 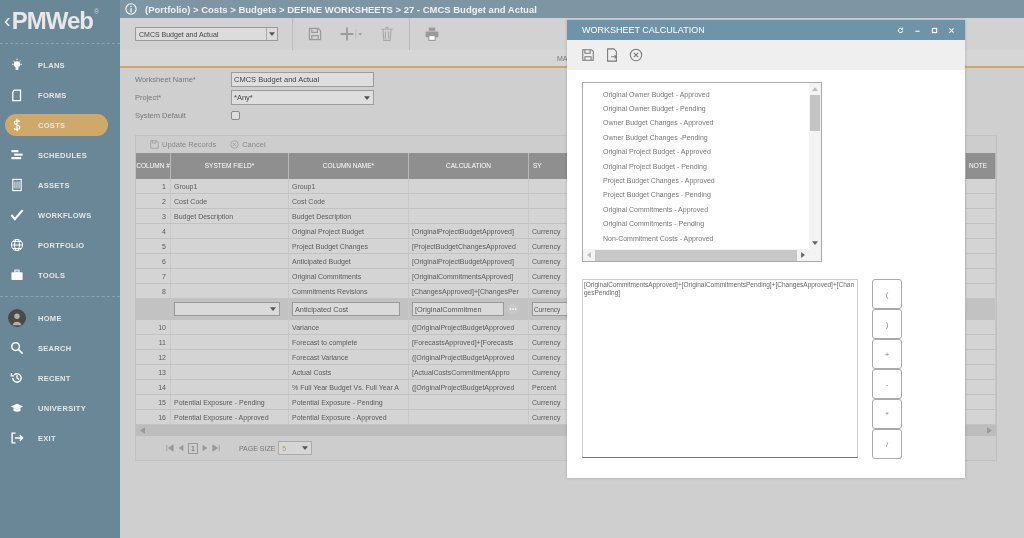 I want to click on avatar, so click(x=17, y=318).